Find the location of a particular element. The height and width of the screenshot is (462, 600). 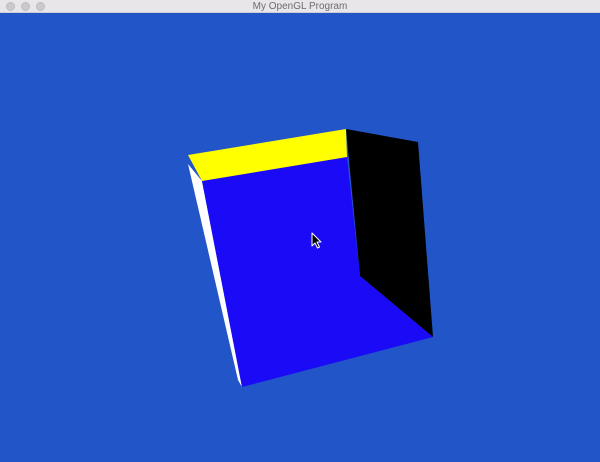

title-bar: My OpenGL Program is located at coordinates (300, 6).